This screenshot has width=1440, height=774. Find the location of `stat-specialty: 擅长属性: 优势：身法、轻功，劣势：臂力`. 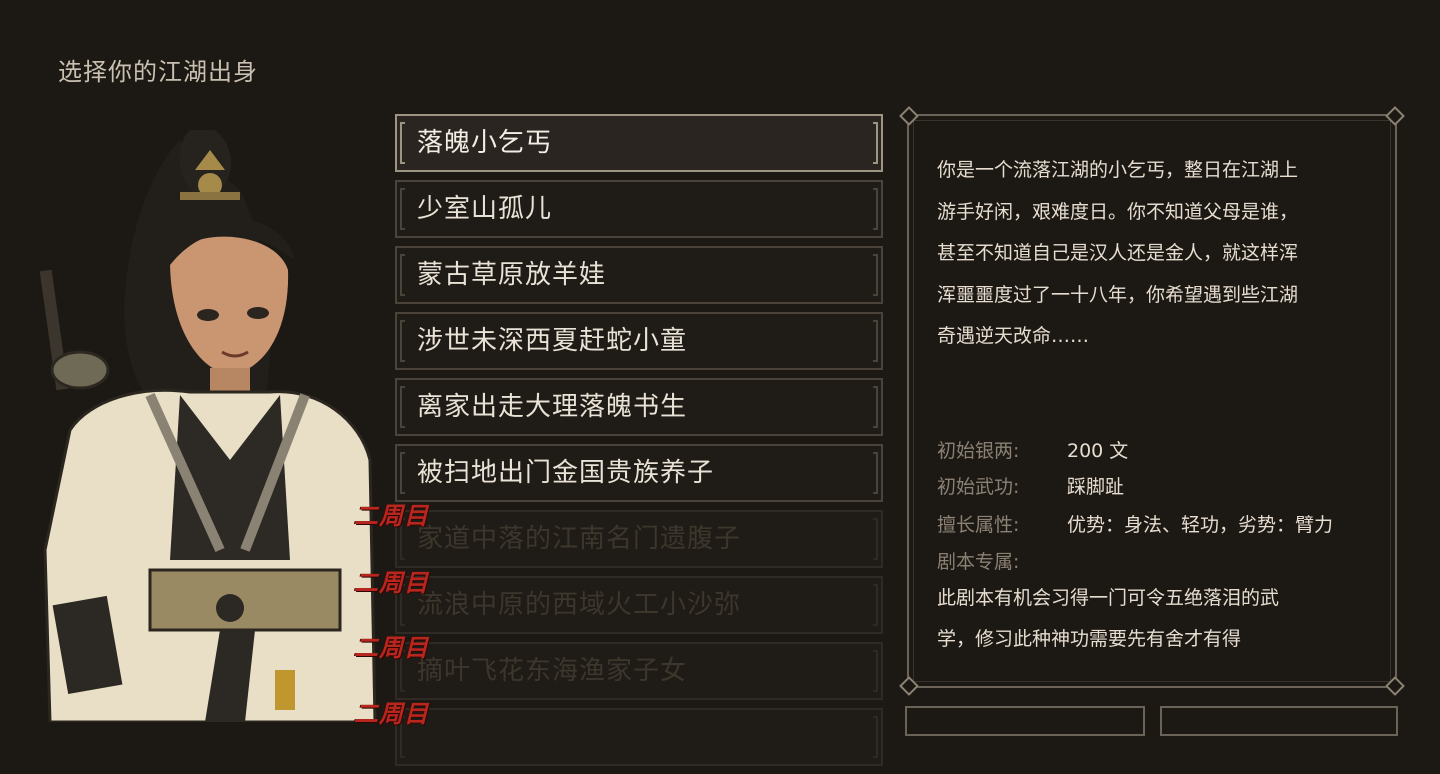

stat-specialty: 擅长属性: 优势：身法、轻功，劣势：臂力 is located at coordinates (1135, 523).